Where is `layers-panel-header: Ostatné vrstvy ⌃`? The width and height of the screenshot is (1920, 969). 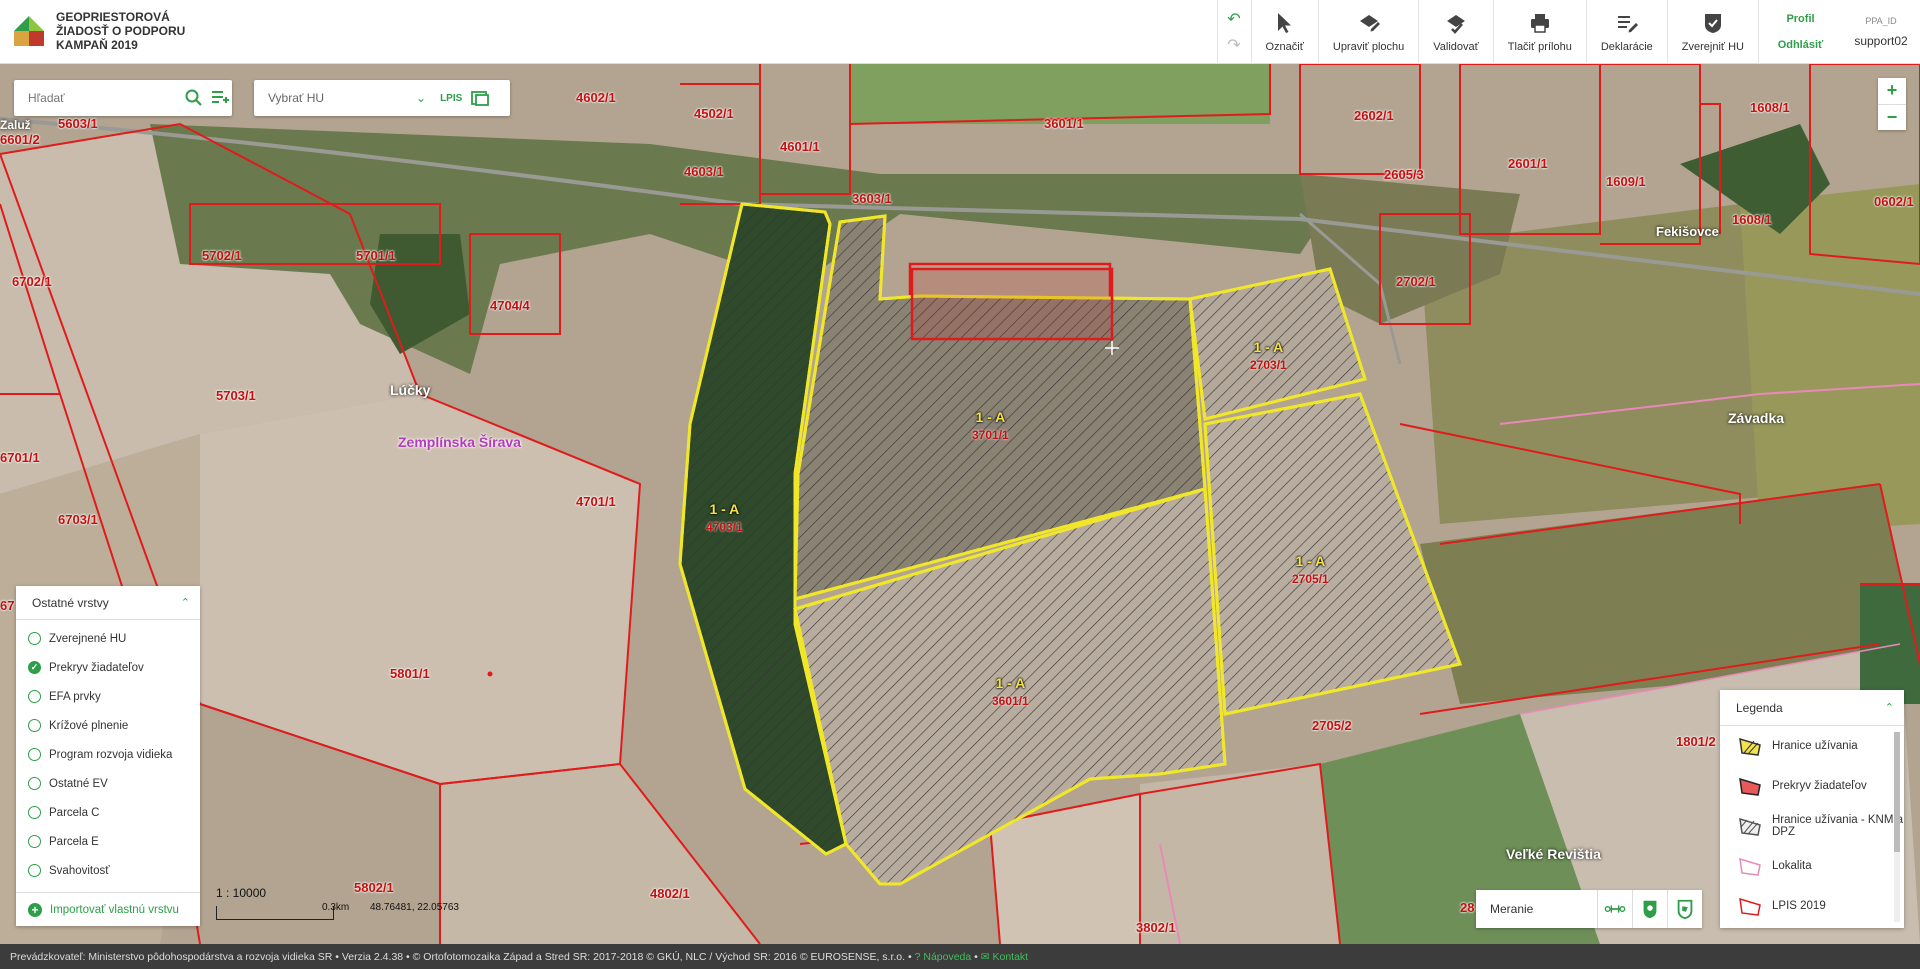 layers-panel-header: Ostatné vrstvy ⌃ is located at coordinates (108, 603).